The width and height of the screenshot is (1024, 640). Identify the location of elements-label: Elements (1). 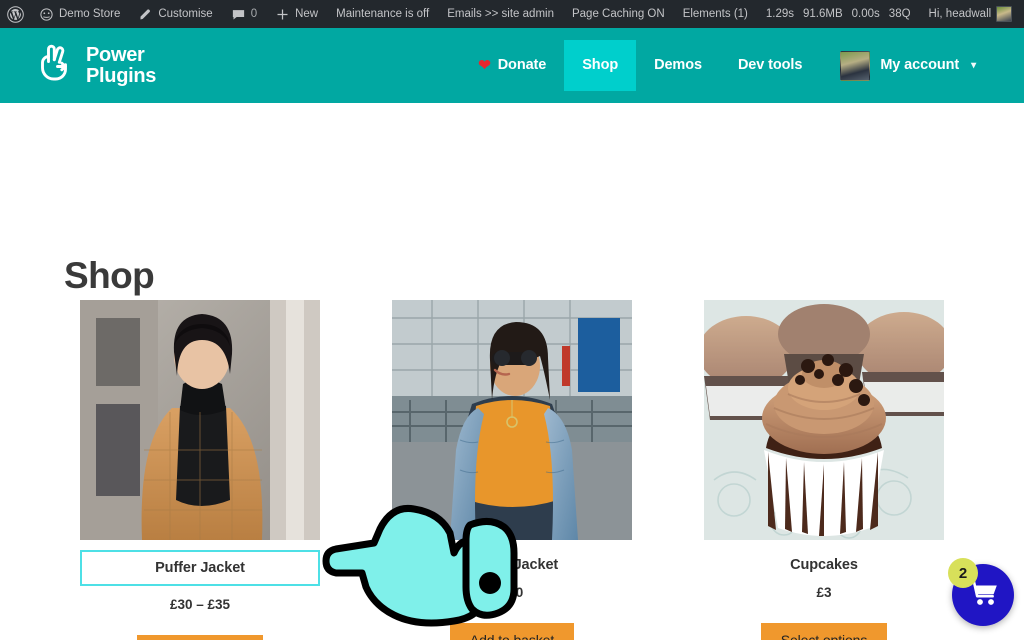
(715, 14).